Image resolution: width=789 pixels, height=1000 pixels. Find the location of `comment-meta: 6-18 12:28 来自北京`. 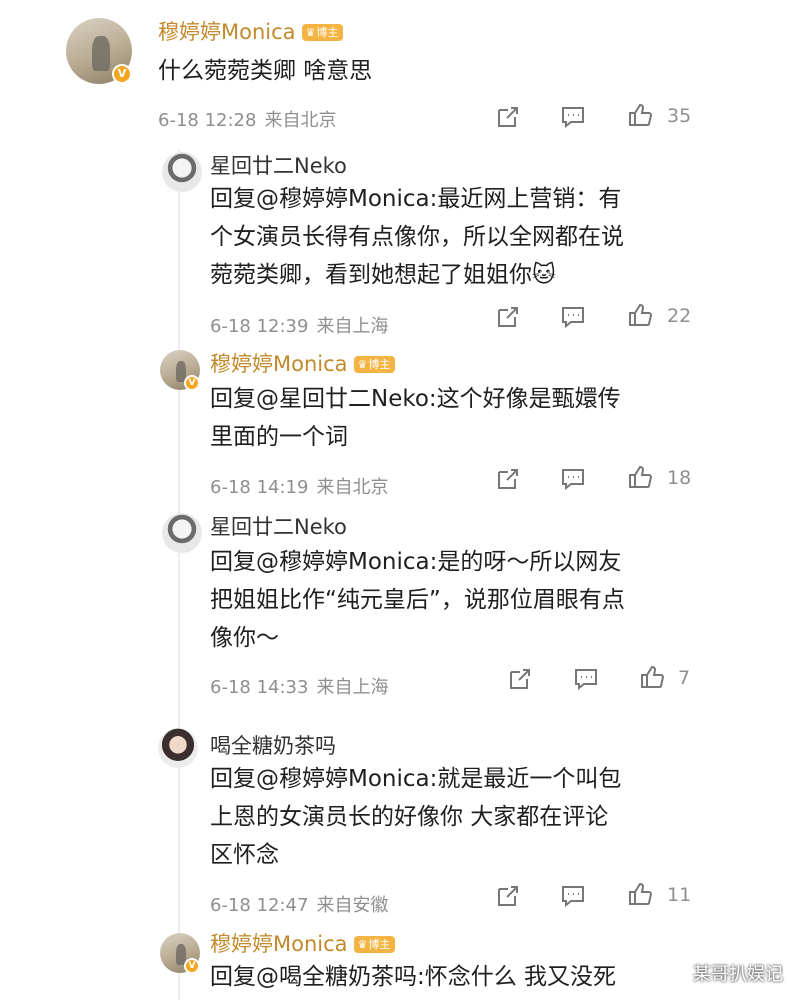

comment-meta: 6-18 12:28 来自北京 is located at coordinates (247, 119).